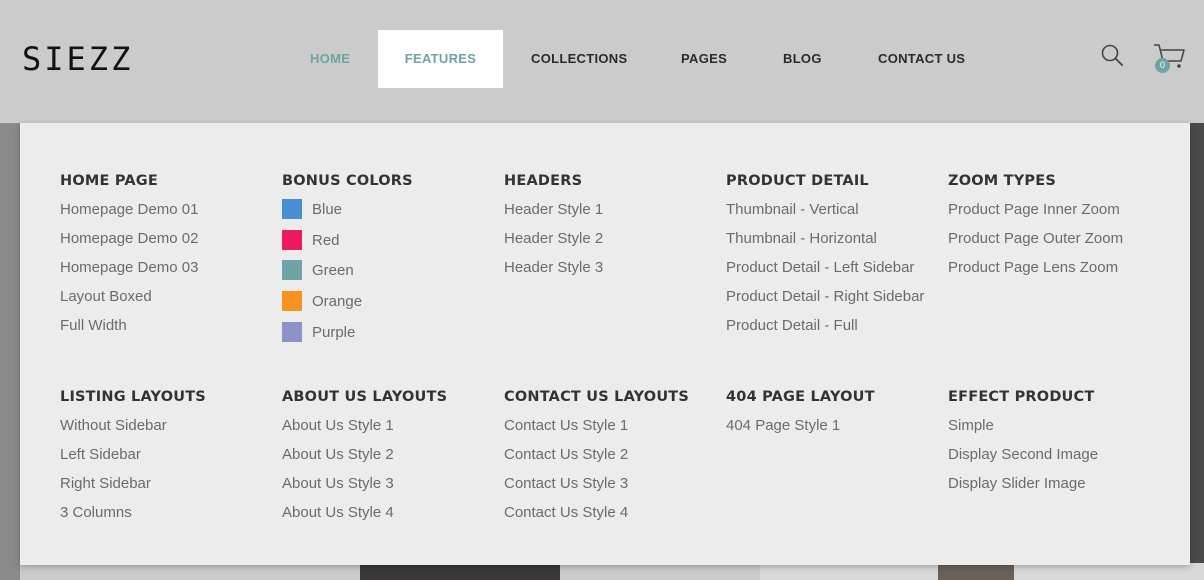 Image resolution: width=1204 pixels, height=580 pixels. What do you see at coordinates (364, 489) in the screenshot?
I see `menu-link: About Us Style 3` at bounding box center [364, 489].